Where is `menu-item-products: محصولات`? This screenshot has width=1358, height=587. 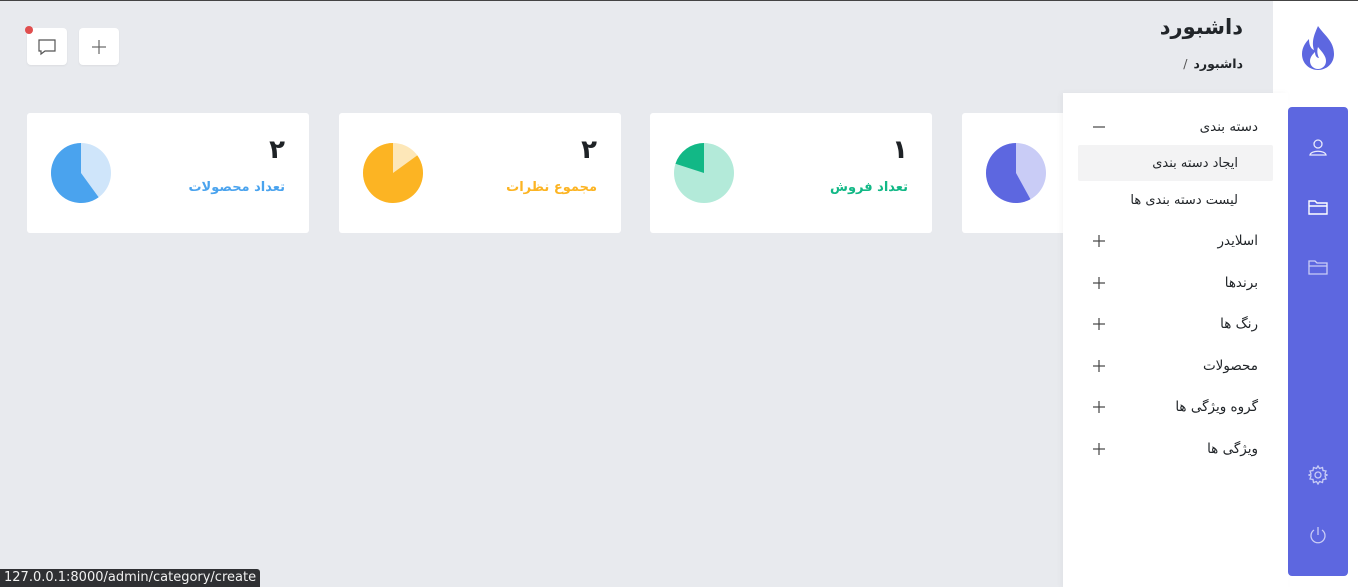
menu-item-products: محصولات is located at coordinates (1175, 366).